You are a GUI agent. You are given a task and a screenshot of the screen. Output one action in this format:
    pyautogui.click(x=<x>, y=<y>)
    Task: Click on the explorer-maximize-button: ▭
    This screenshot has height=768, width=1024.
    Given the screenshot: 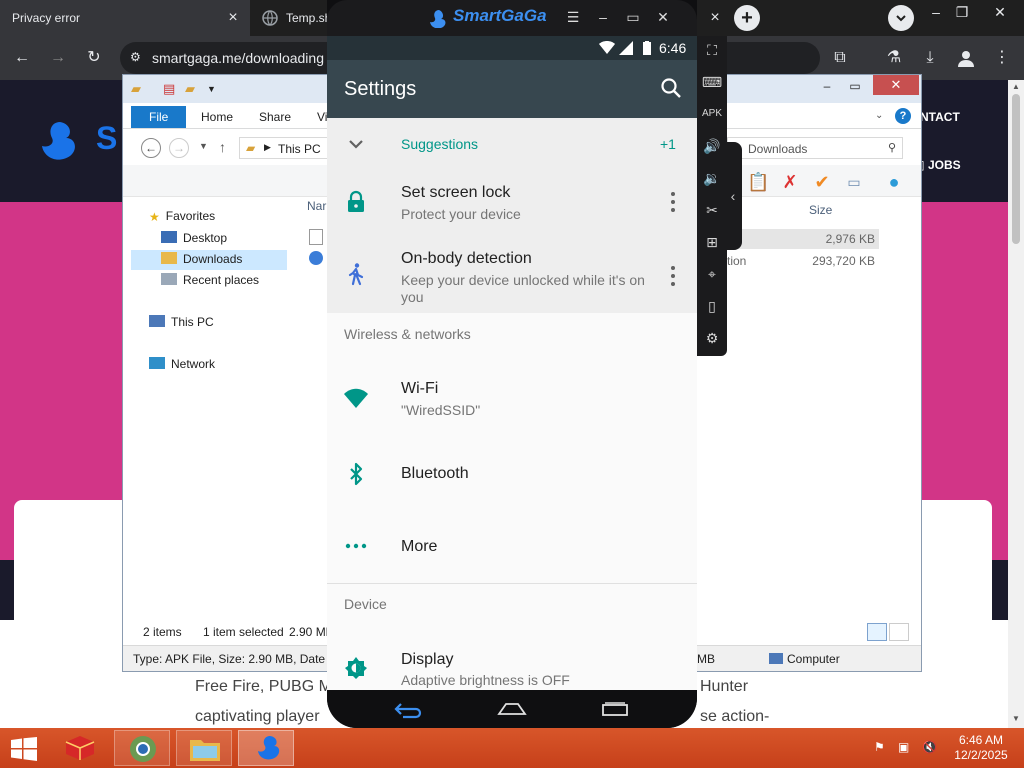 What is the action you would take?
    pyautogui.click(x=855, y=87)
    